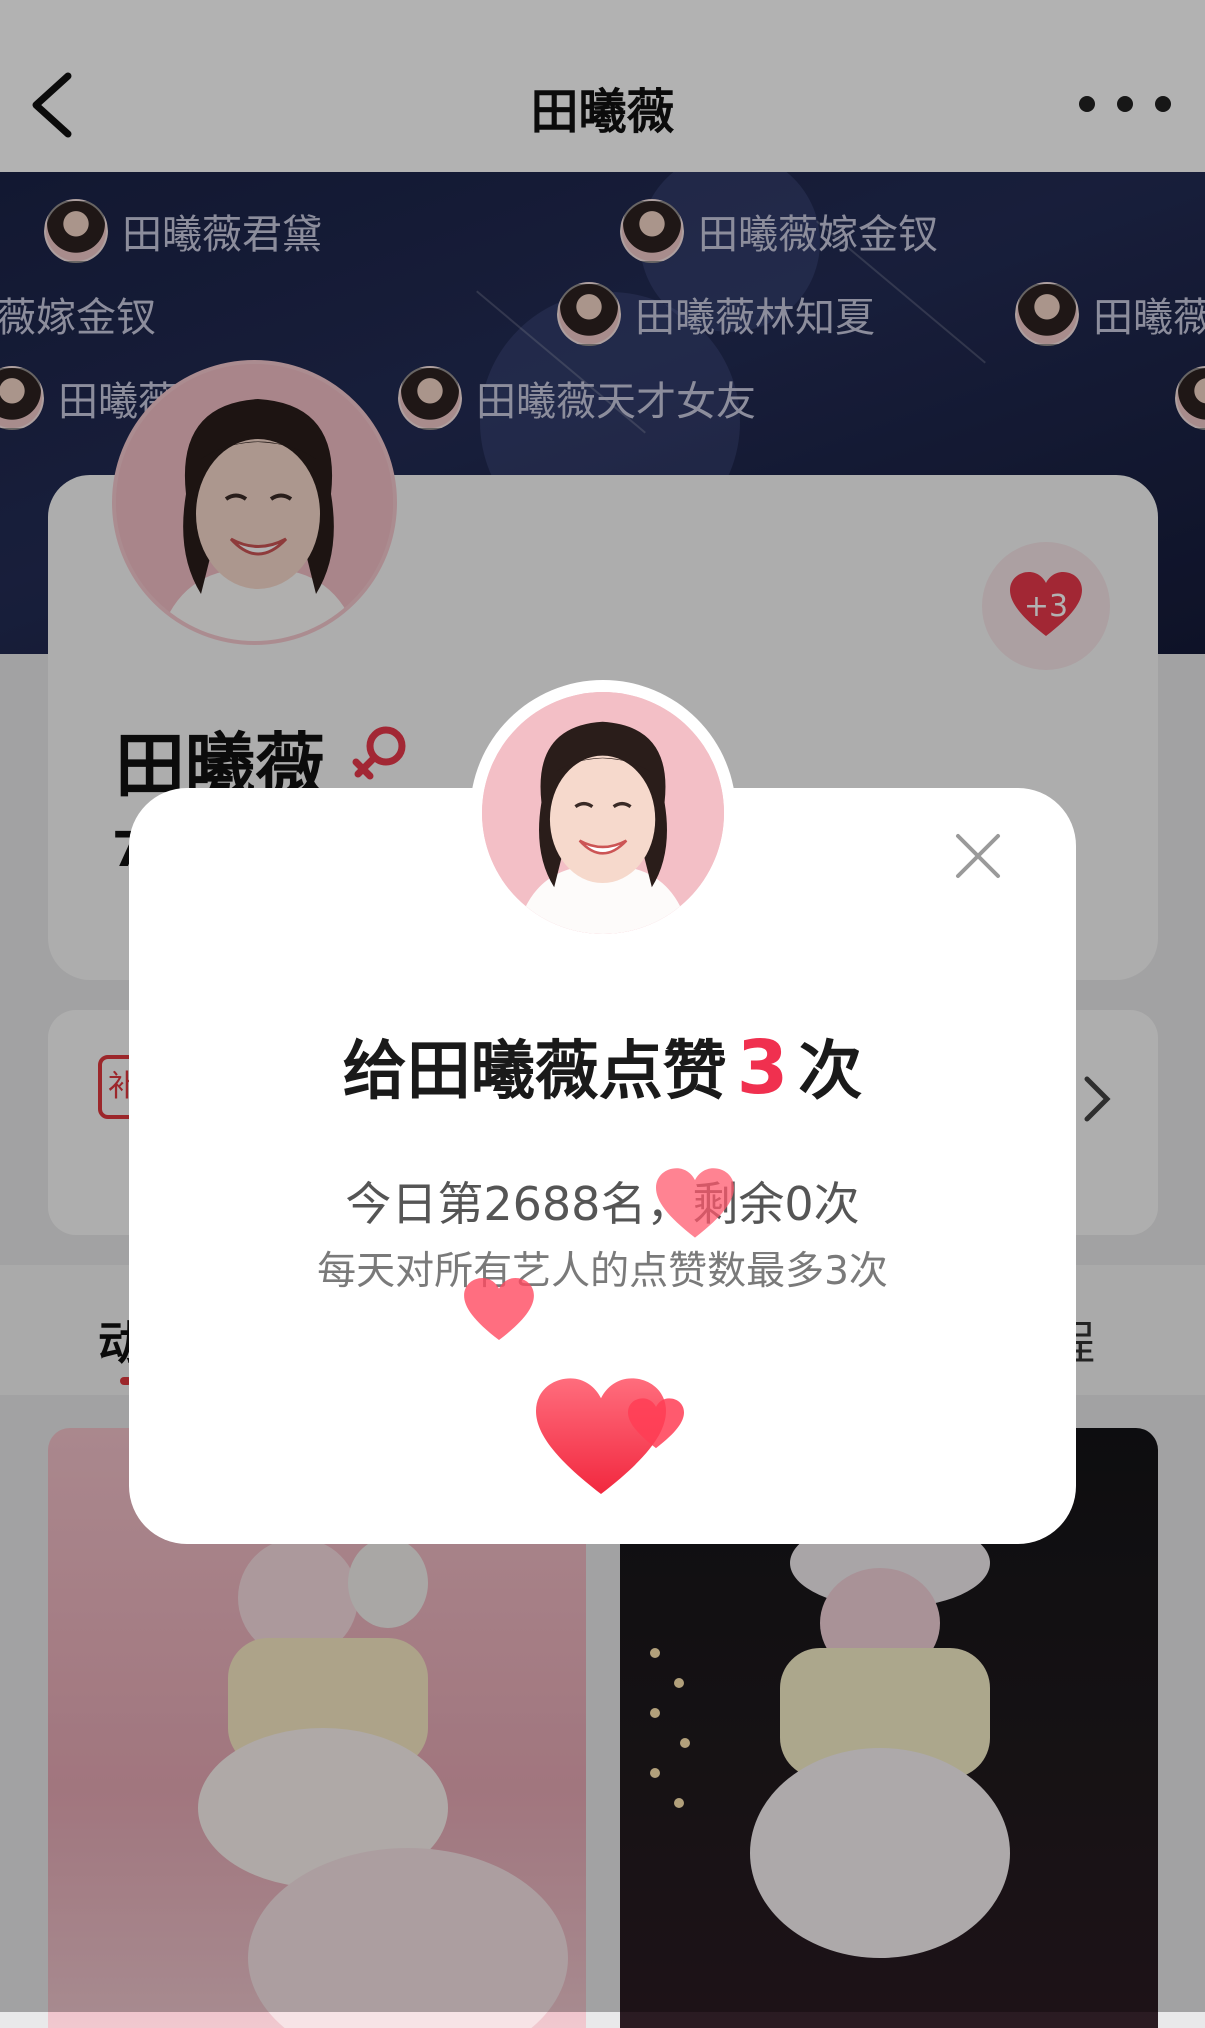 This screenshot has width=1205, height=2028. What do you see at coordinates (534, 1072) in the screenshot?
I see `dialog-title-prefix: 给田曦薇点赞` at bounding box center [534, 1072].